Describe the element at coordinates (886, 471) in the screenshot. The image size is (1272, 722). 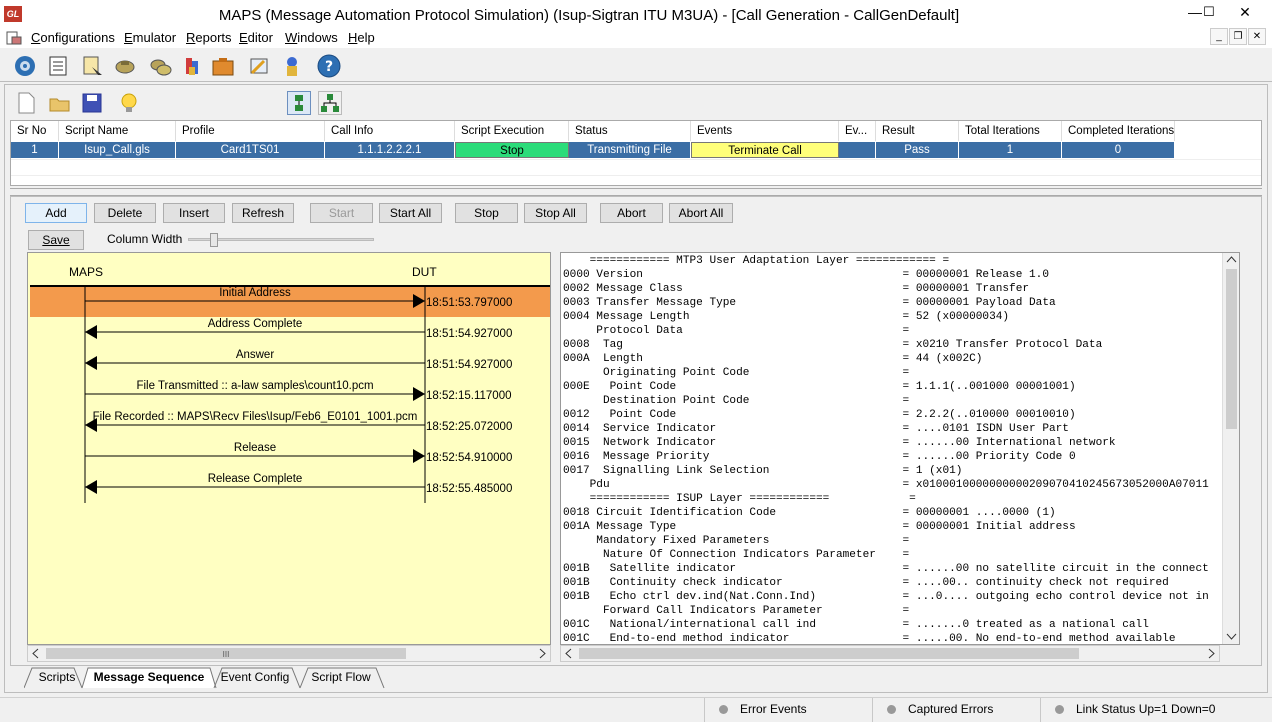
I see `decode-line: 0017 Signalling Link Selection = 1 (x01)` at that location.